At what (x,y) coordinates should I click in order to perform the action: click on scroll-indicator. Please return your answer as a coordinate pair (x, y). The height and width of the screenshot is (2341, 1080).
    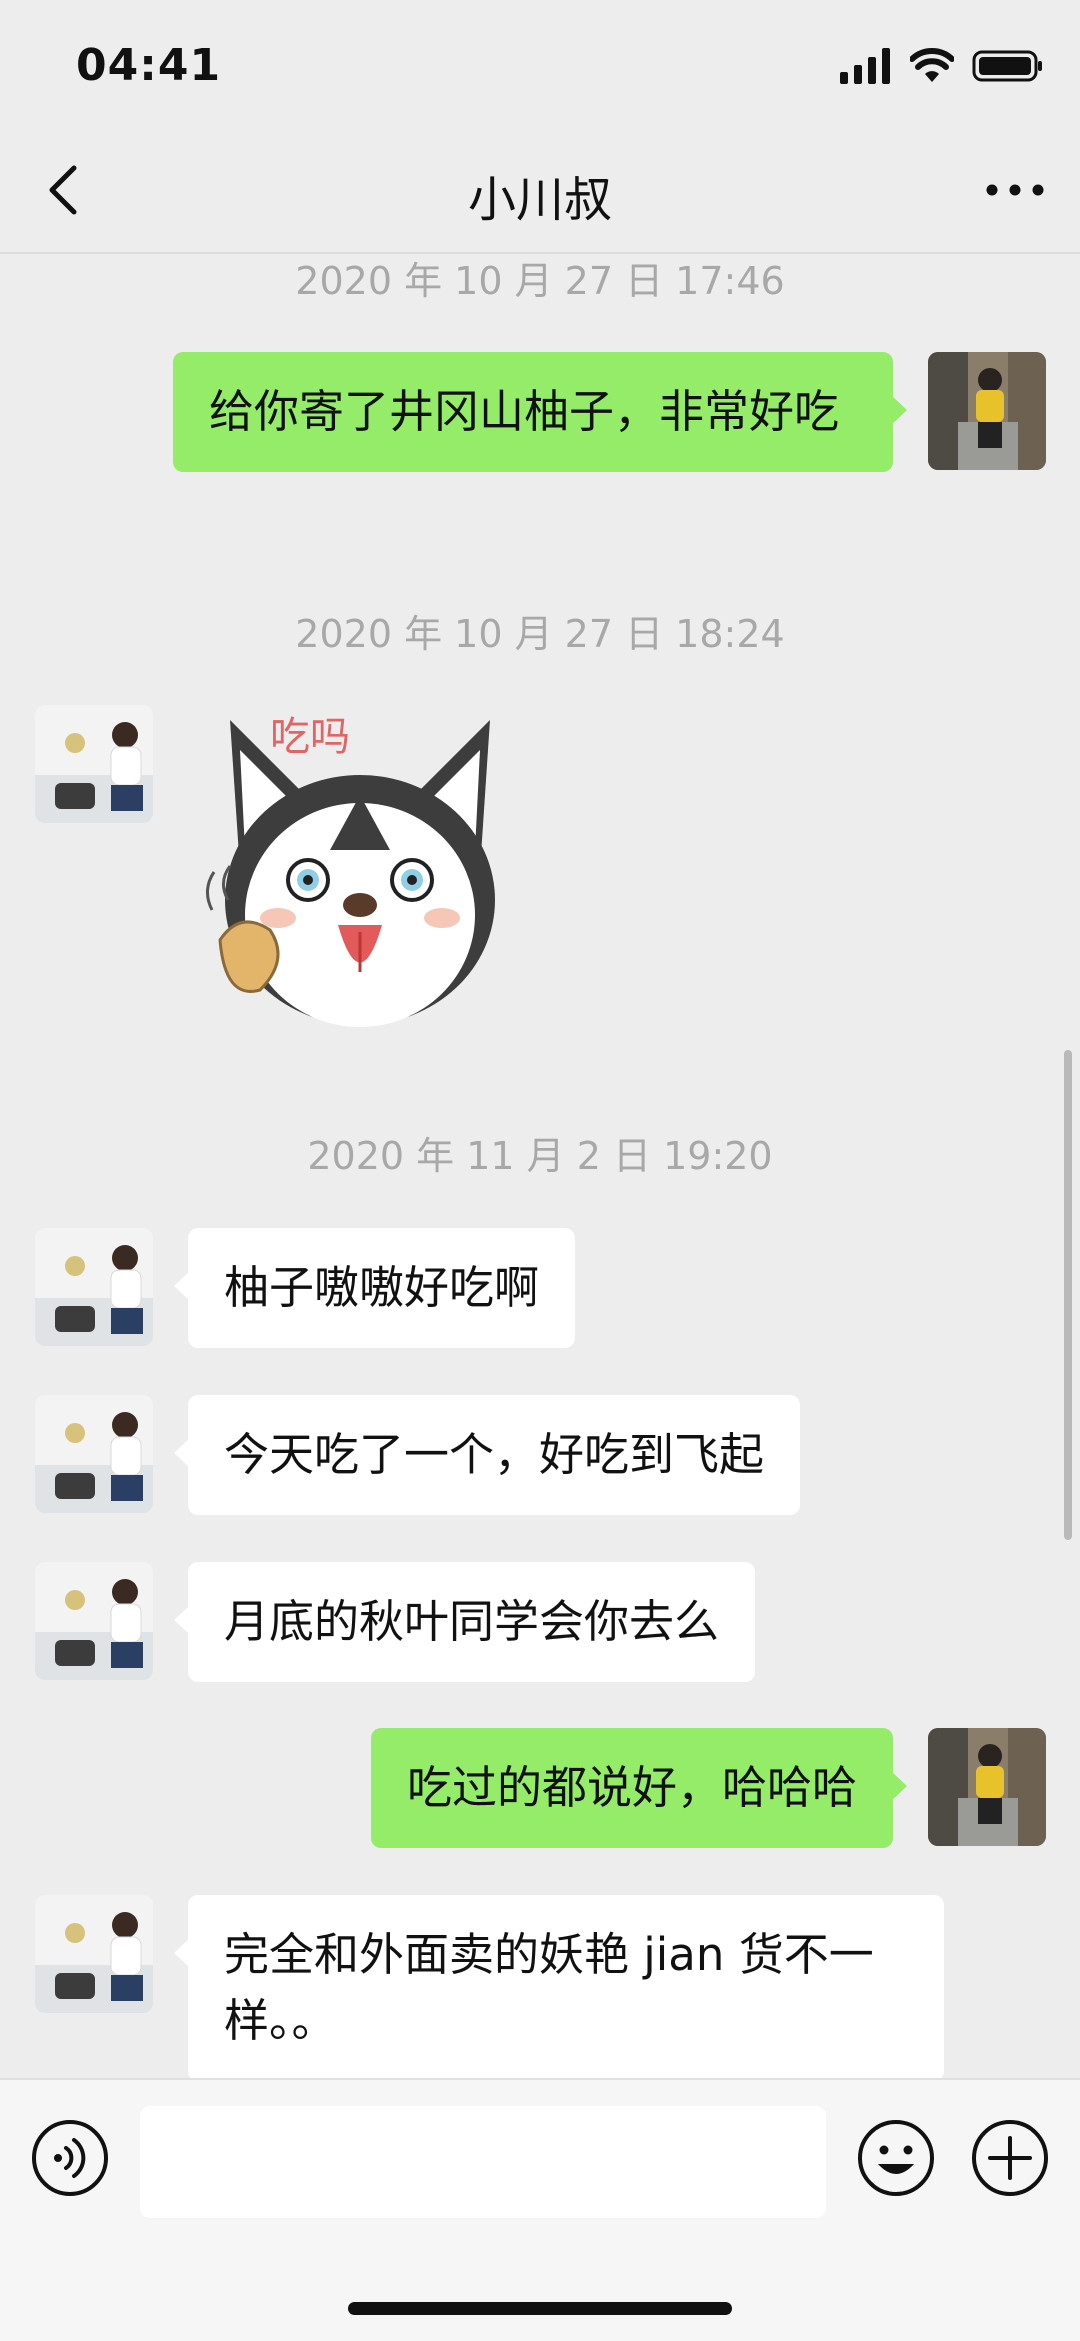
    Looking at the image, I should click on (1068, 1295).